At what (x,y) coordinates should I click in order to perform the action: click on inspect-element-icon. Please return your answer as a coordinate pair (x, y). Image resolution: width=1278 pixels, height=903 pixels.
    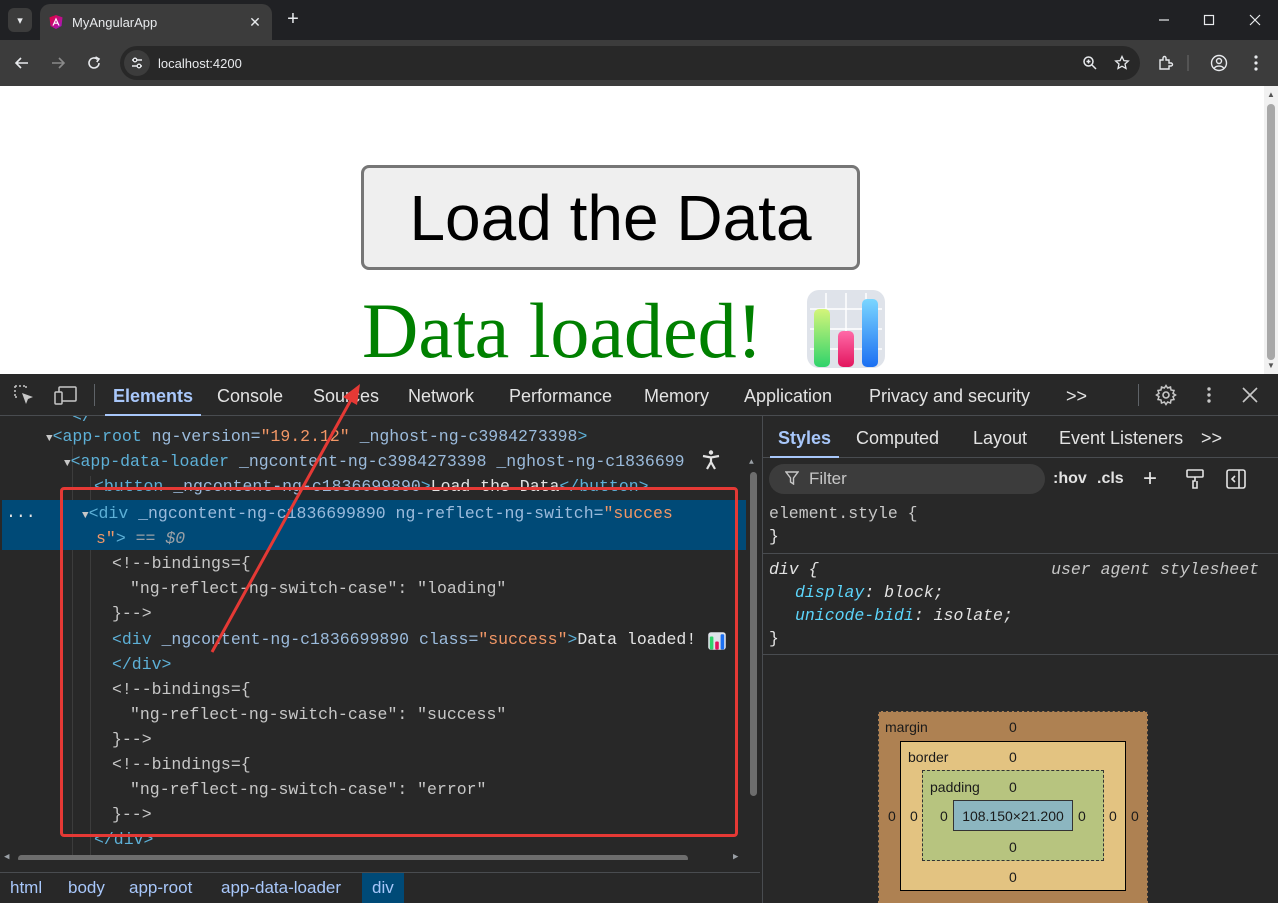
    Looking at the image, I should click on (24, 395).